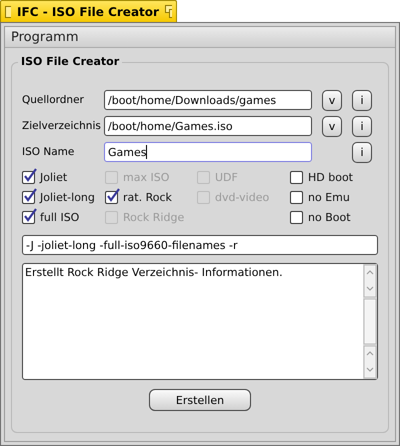  Describe the element at coordinates (49, 152) in the screenshot. I see `field-label: ISO Name` at that location.